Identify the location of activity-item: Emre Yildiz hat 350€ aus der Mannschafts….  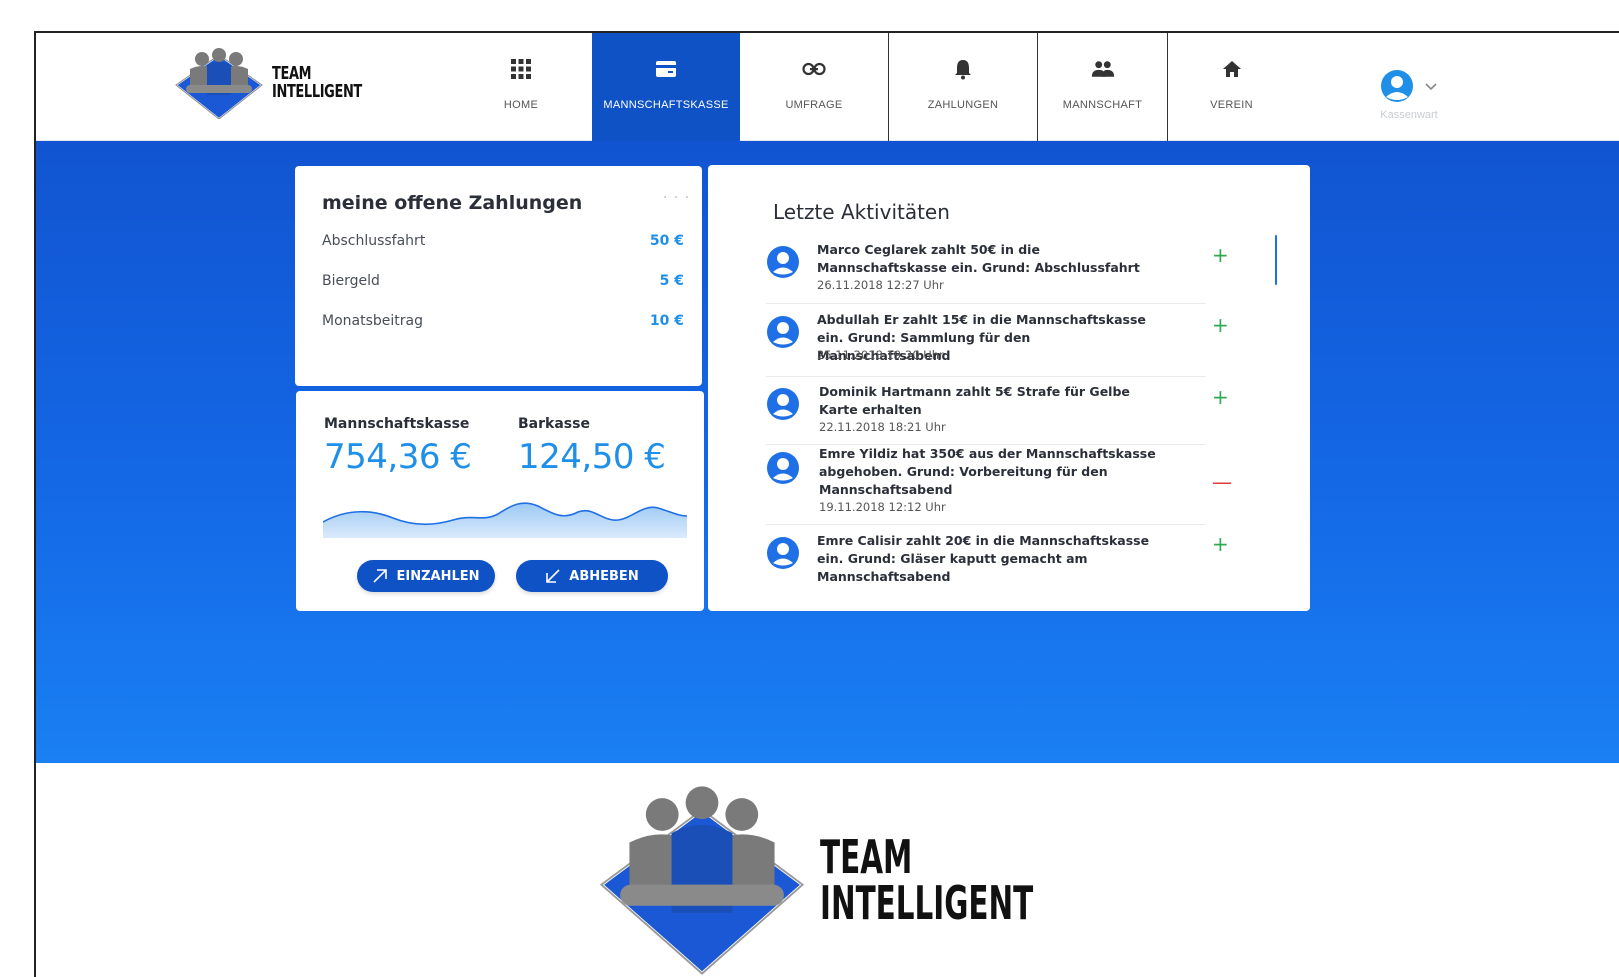
(999, 485).